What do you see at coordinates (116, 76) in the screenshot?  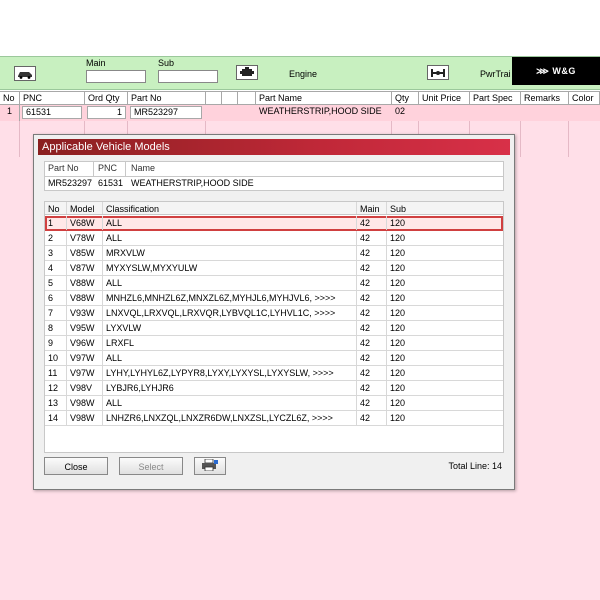 I see `main-field` at bounding box center [116, 76].